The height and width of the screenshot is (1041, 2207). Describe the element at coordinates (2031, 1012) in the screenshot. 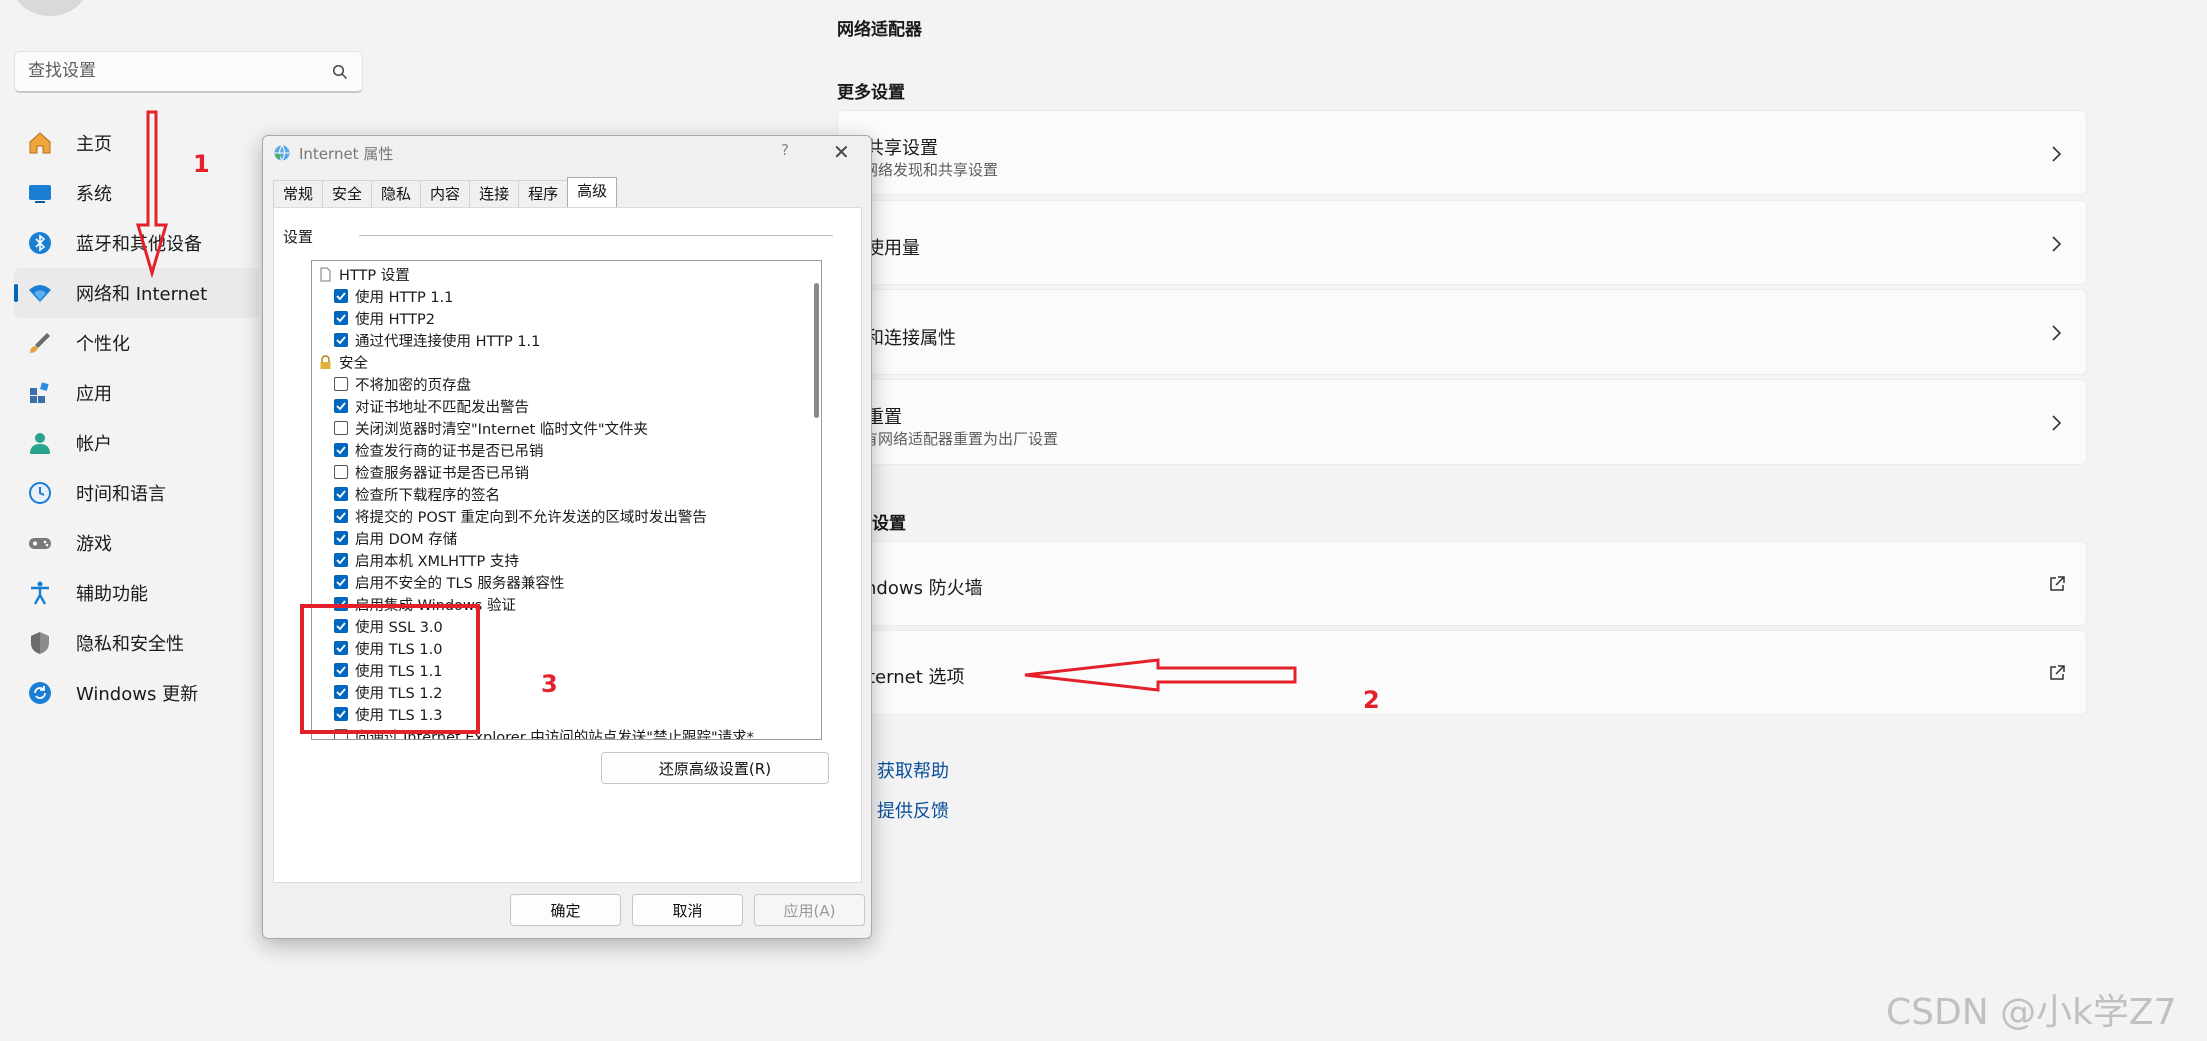

I see `watermark: CSDN @小k学Z7` at that location.